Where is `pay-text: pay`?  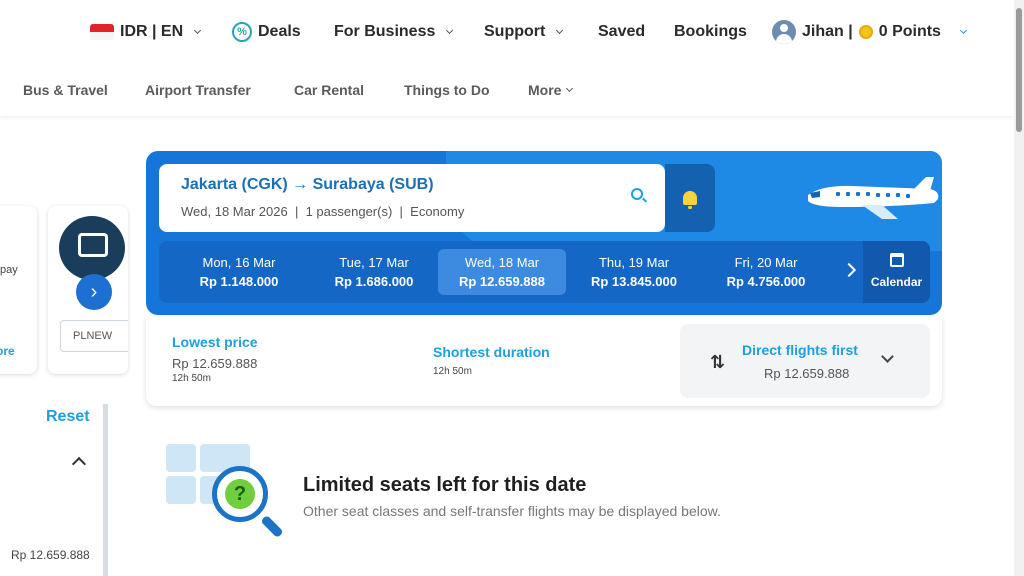 pay-text: pay is located at coordinates (9, 270).